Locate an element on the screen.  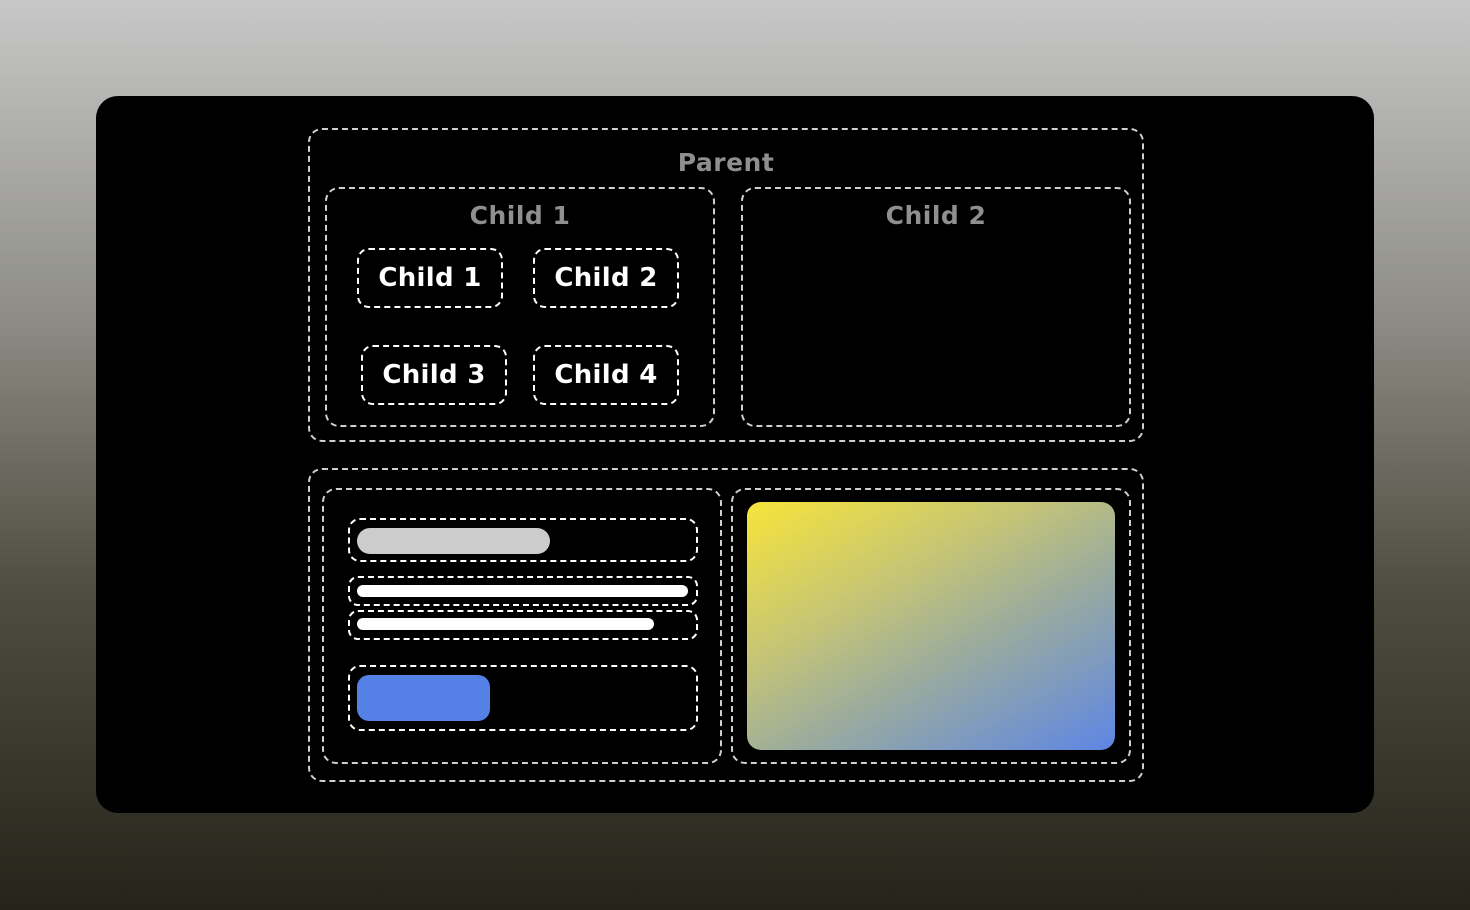
child2-label: Child 2 is located at coordinates (936, 215).